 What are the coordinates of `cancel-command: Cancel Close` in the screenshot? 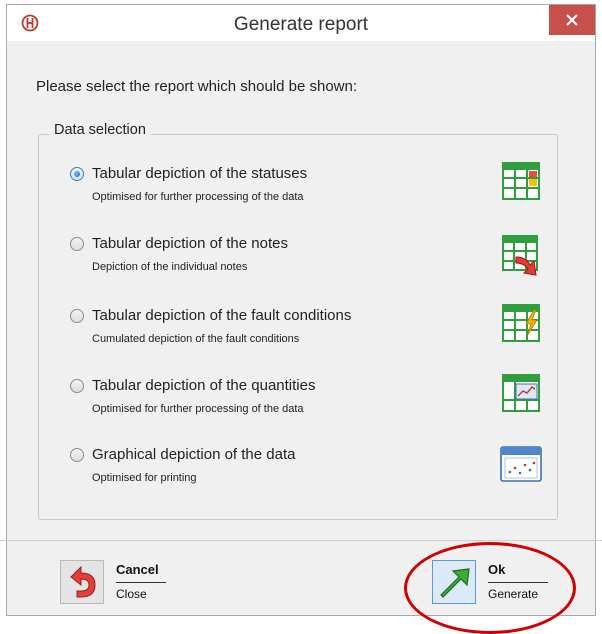 It's located at (130, 587).